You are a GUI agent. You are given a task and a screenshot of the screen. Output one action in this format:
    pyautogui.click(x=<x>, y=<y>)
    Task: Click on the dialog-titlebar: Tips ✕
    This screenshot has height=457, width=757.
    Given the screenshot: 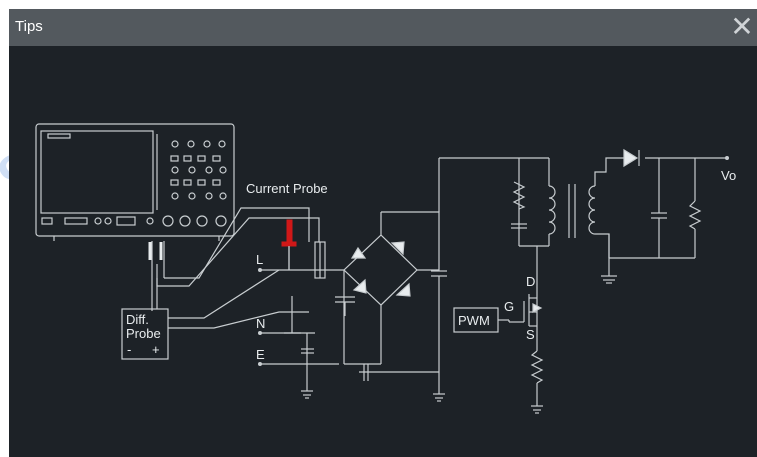 What is the action you would take?
    pyautogui.click(x=383, y=27)
    